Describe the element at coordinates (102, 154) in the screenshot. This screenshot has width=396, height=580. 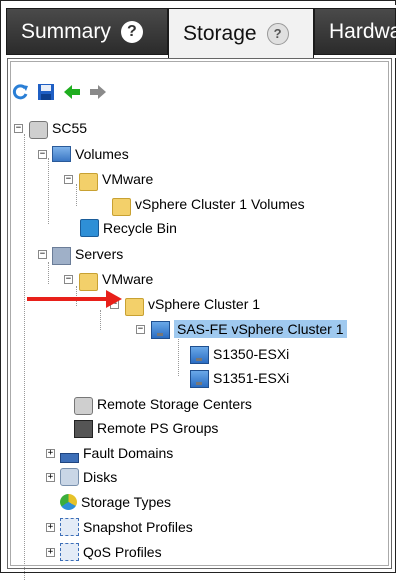
I see `tree-node-label: Volumes` at that location.